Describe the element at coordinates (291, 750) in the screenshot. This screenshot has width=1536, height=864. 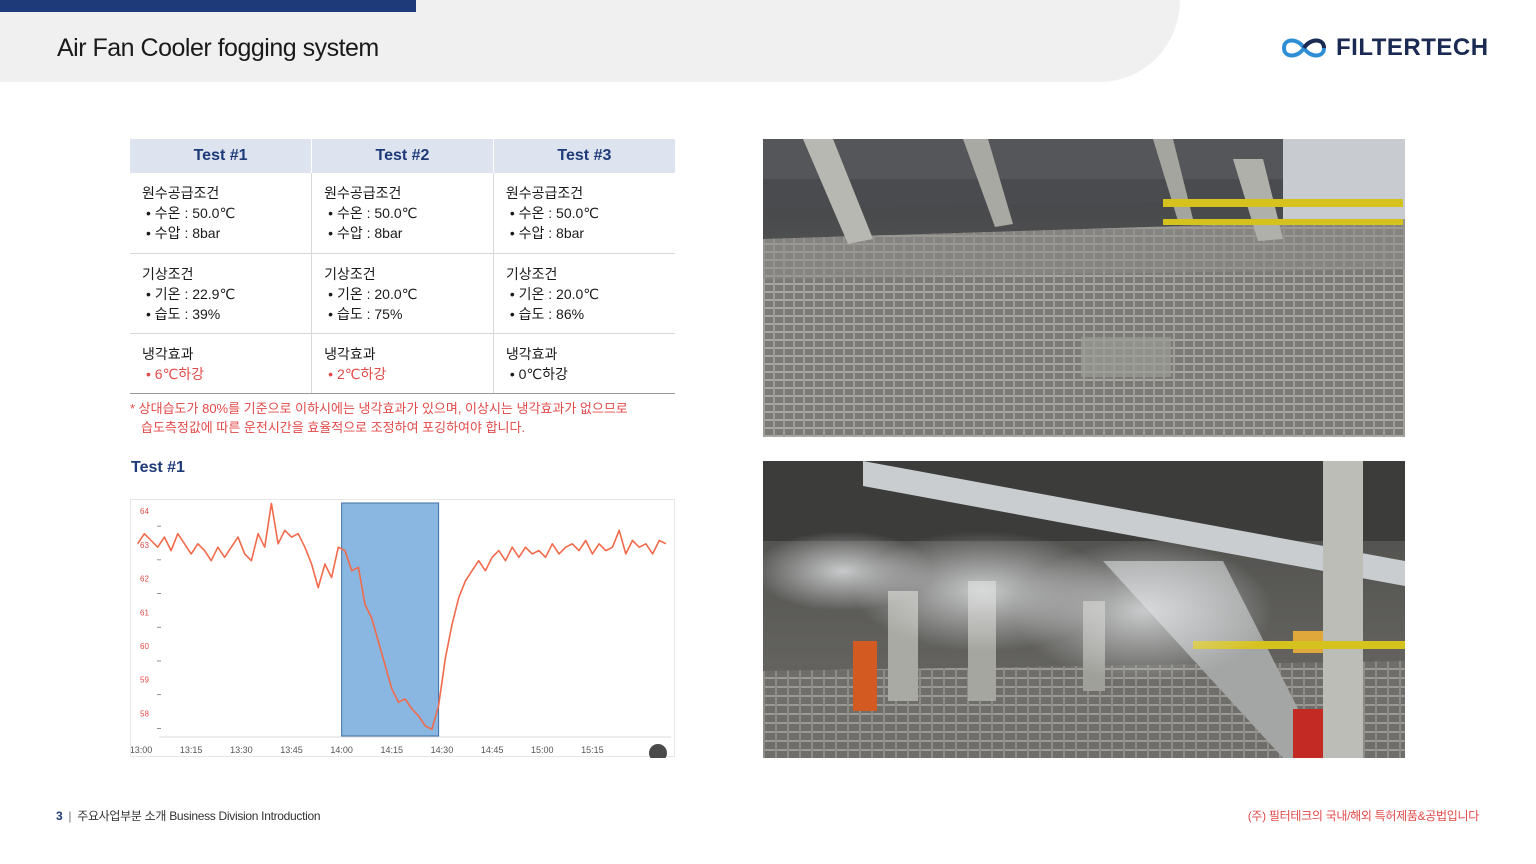
I see `x-tick-label: 13:45` at that location.